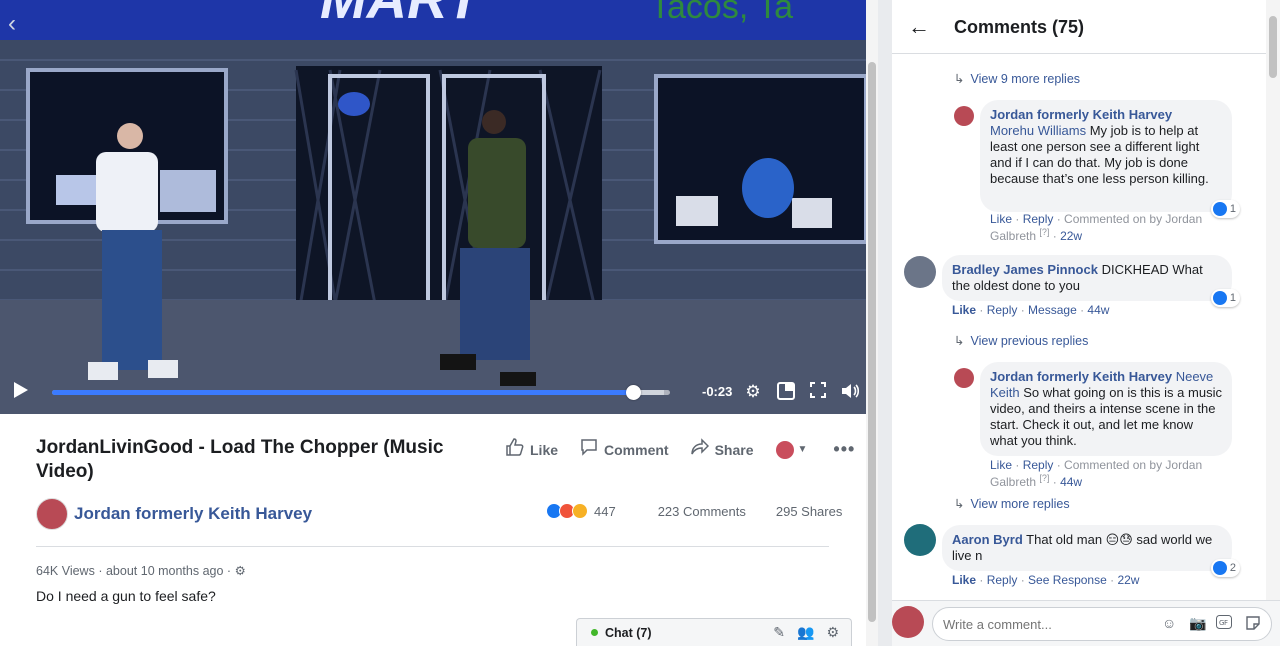  What do you see at coordinates (1169, 623) in the screenshot?
I see `emoji-icon: ☺` at bounding box center [1169, 623].